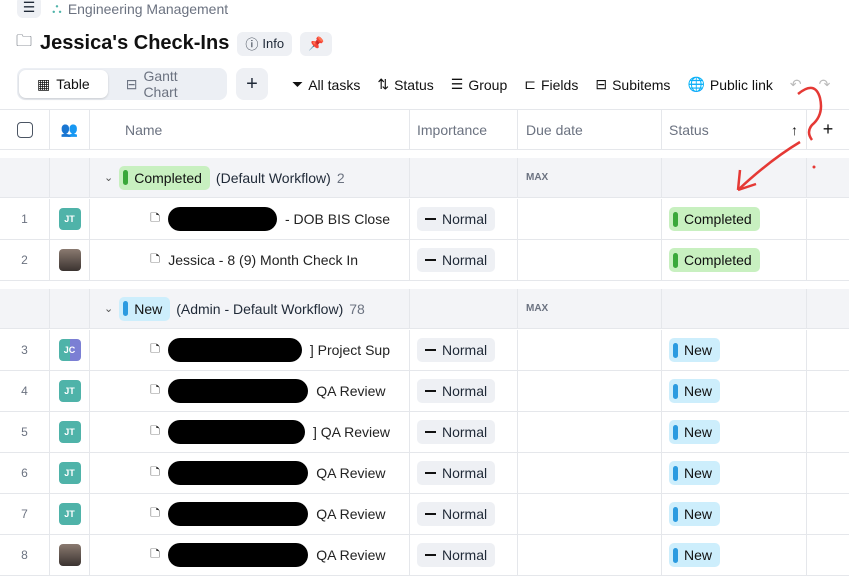 This screenshot has width=849, height=576. I want to click on table-row: 1 JT 🗅 - DOB BIS Close Normal Completed, so click(424, 219).